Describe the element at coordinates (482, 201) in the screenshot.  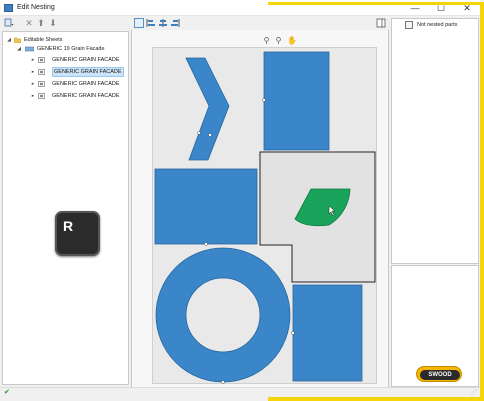
I see `highlight-border-right` at that location.